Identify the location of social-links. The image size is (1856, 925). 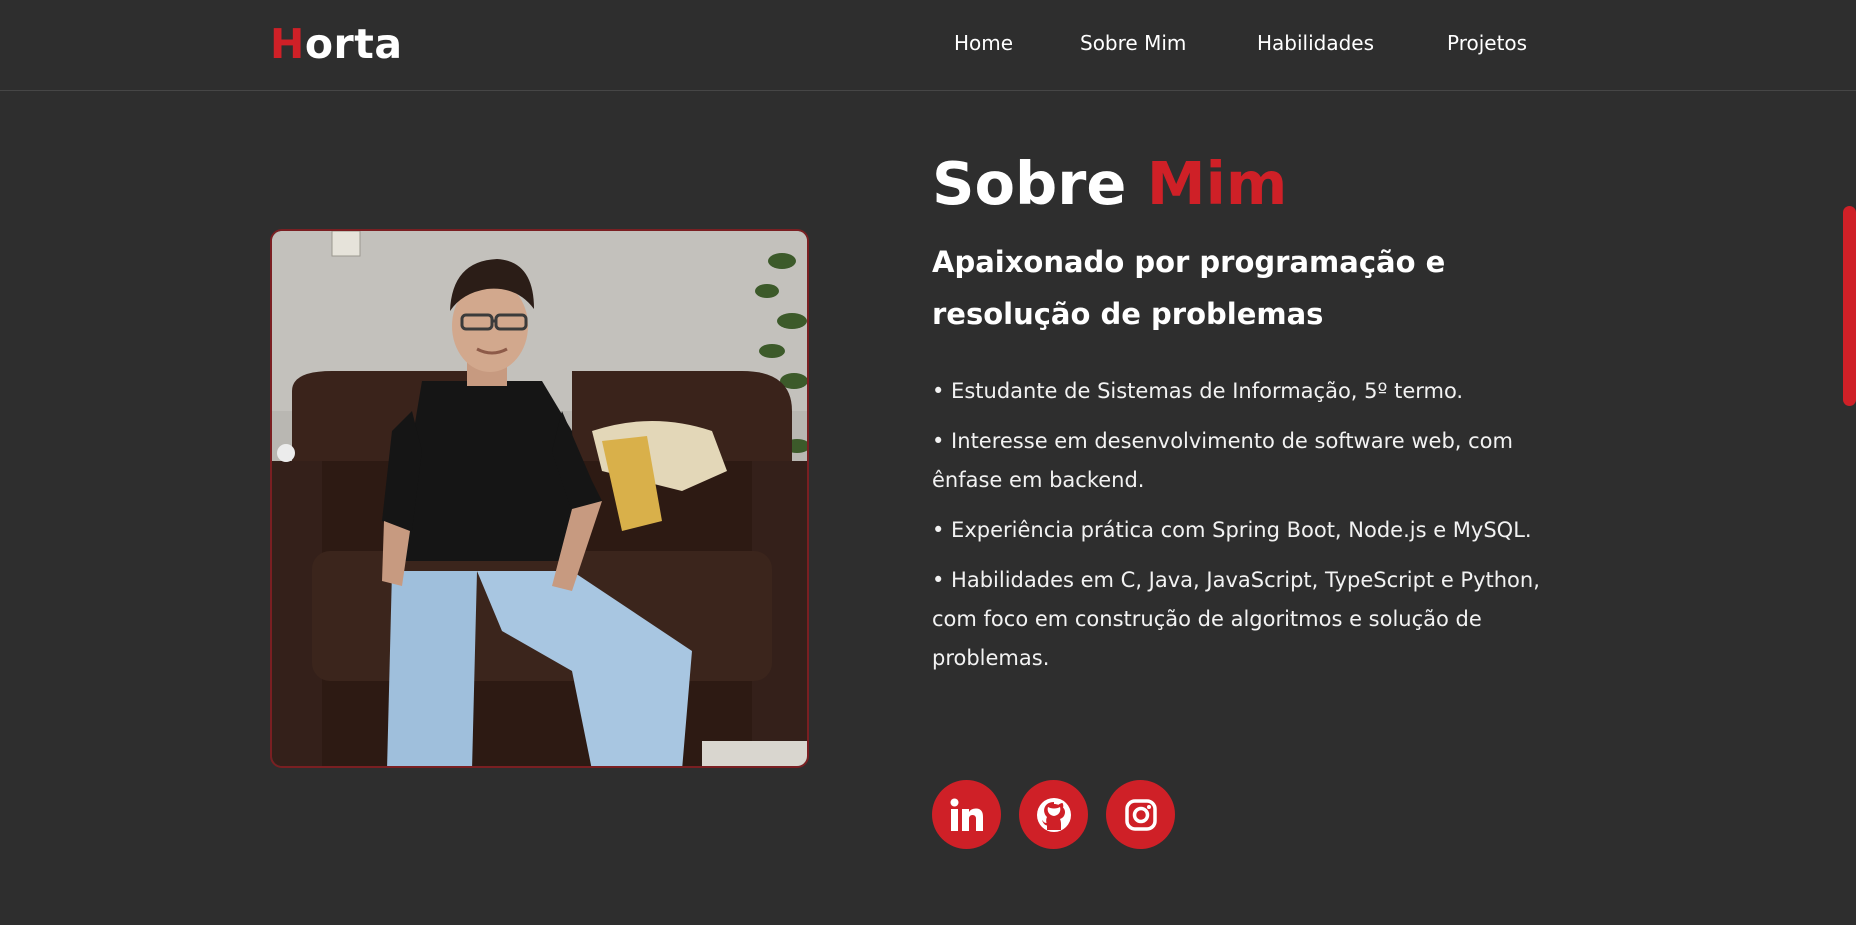
(1053, 814).